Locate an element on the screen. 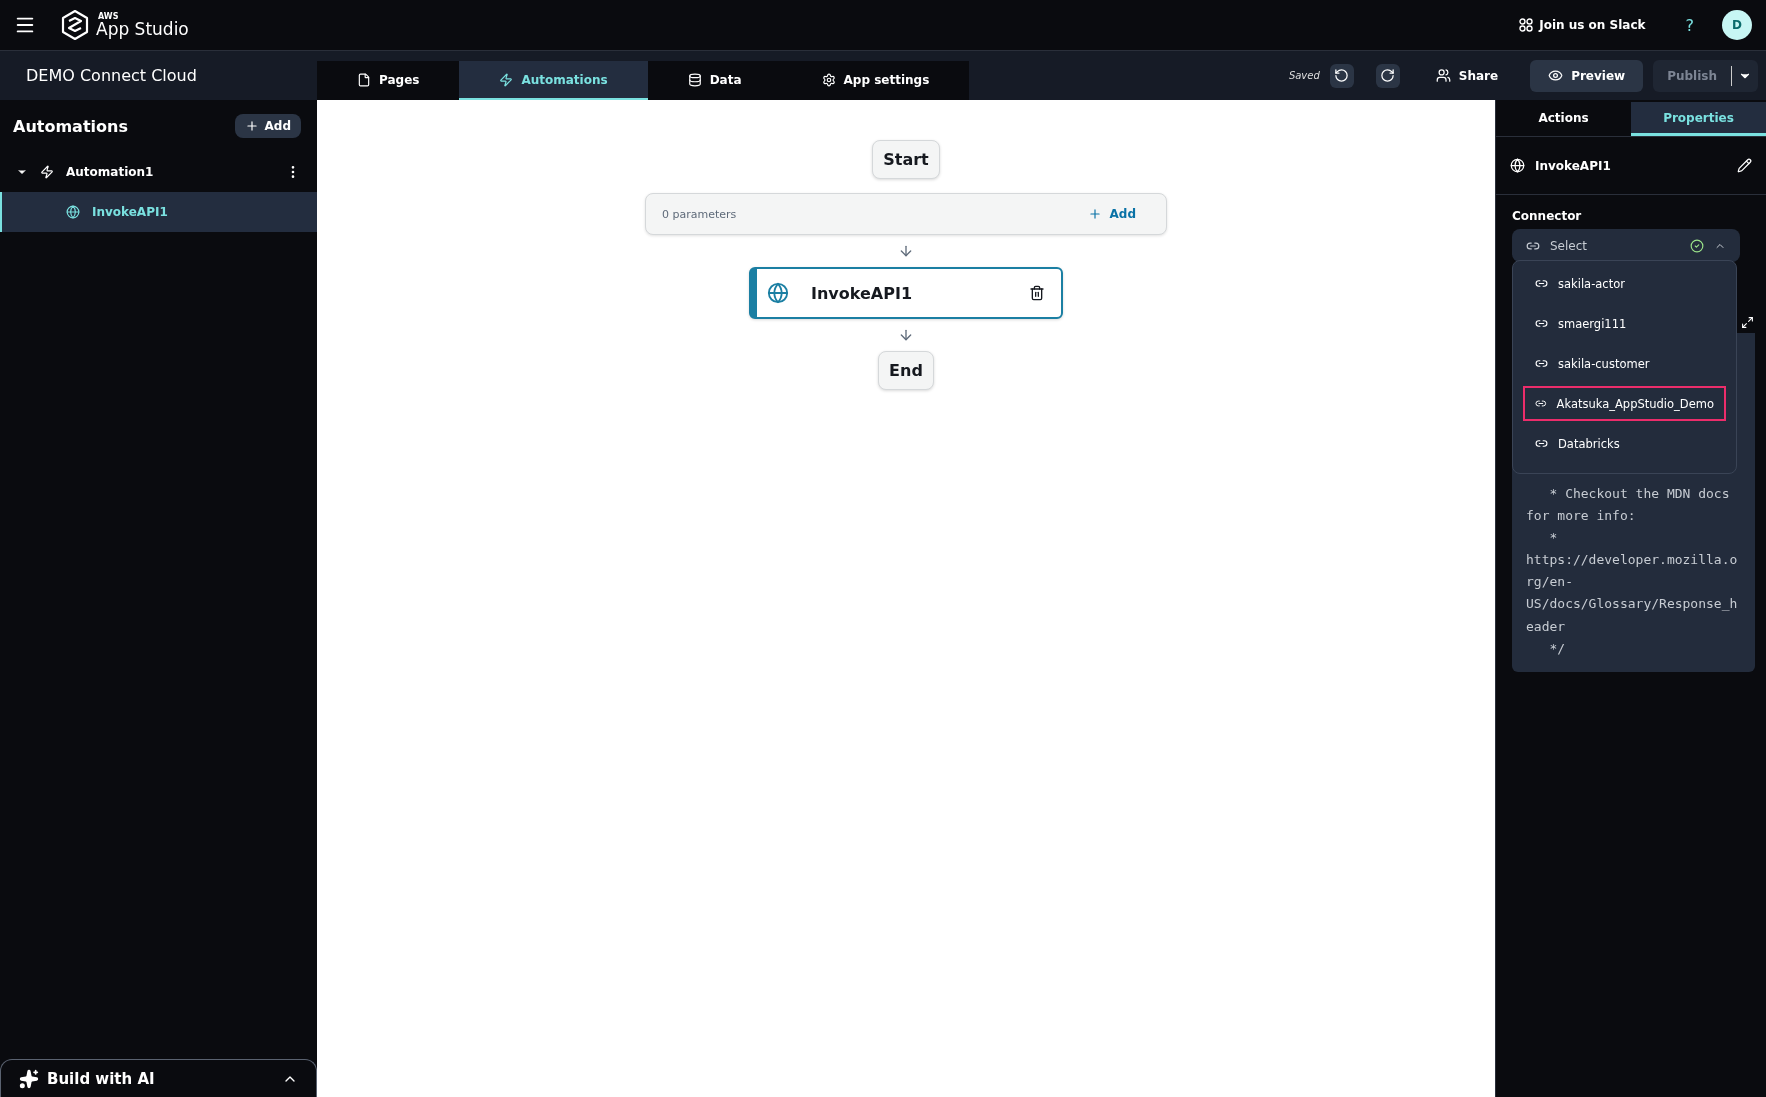 Image resolution: width=1766 pixels, height=1097 pixels. action-name: InvokeAPI1 is located at coordinates (1573, 165).